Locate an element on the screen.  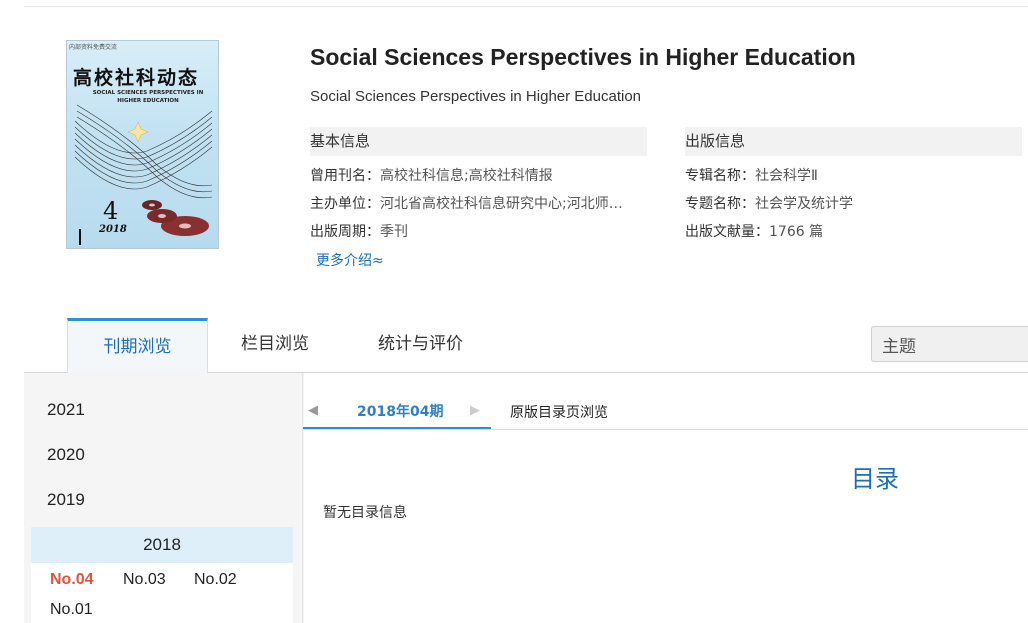
search-input is located at coordinates (949, 344).